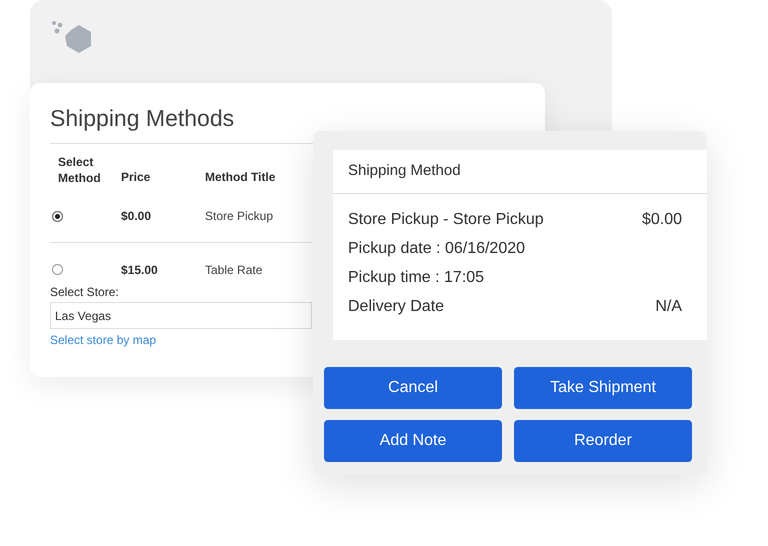 This screenshot has height=546, width=768. I want to click on summary-label: Pickup date : 06/16/2020, so click(437, 249).